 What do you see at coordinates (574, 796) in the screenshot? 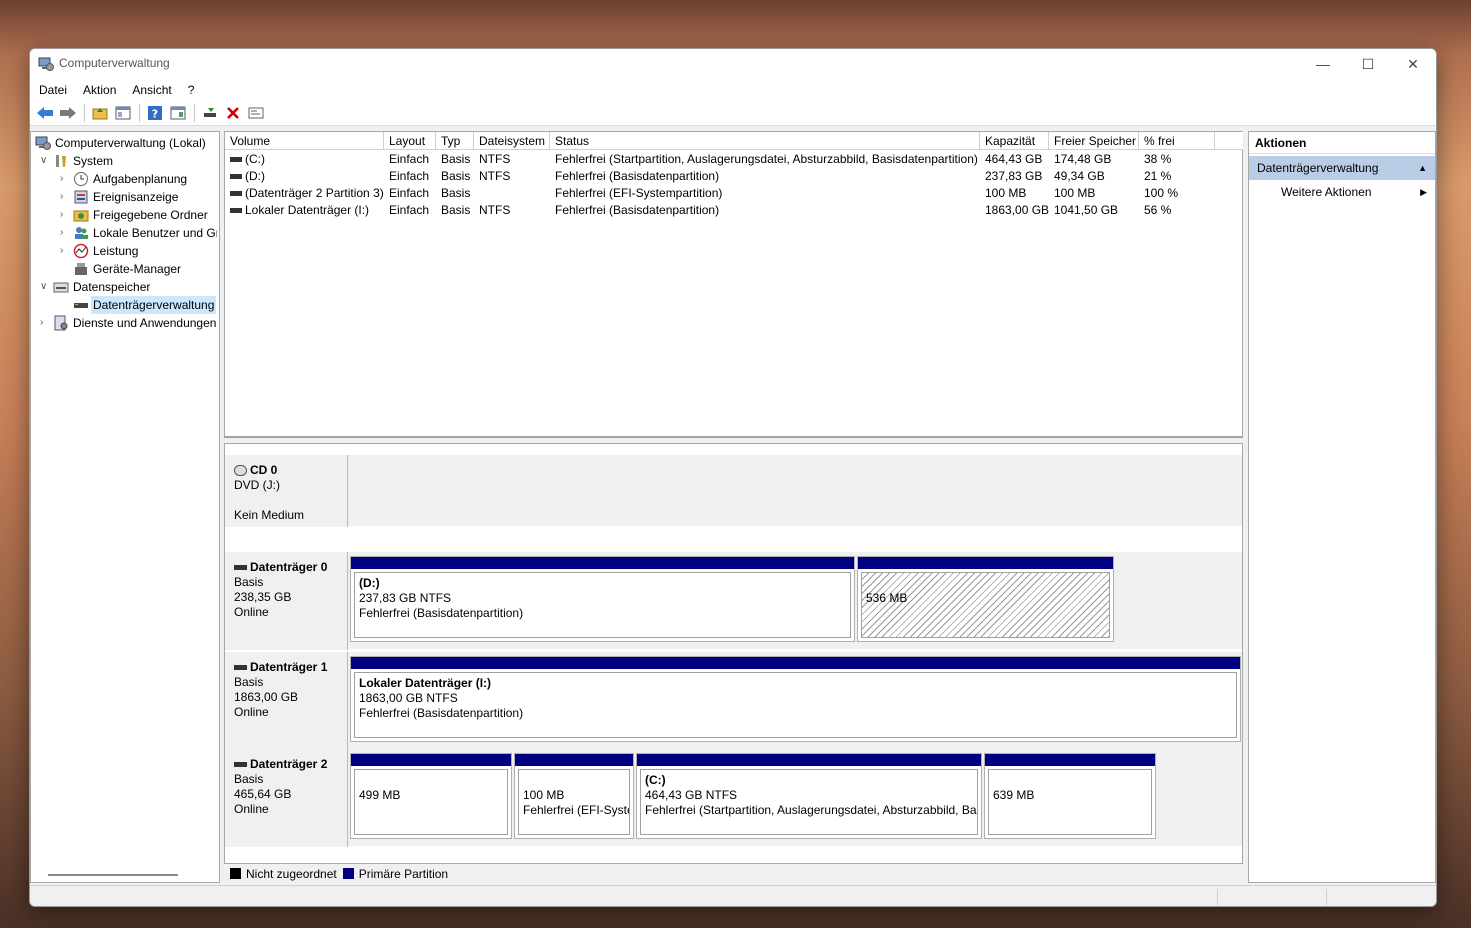
I see `partition-3-1: 100 MBFehlerfrei (EFI-Systempartition)` at bounding box center [574, 796].